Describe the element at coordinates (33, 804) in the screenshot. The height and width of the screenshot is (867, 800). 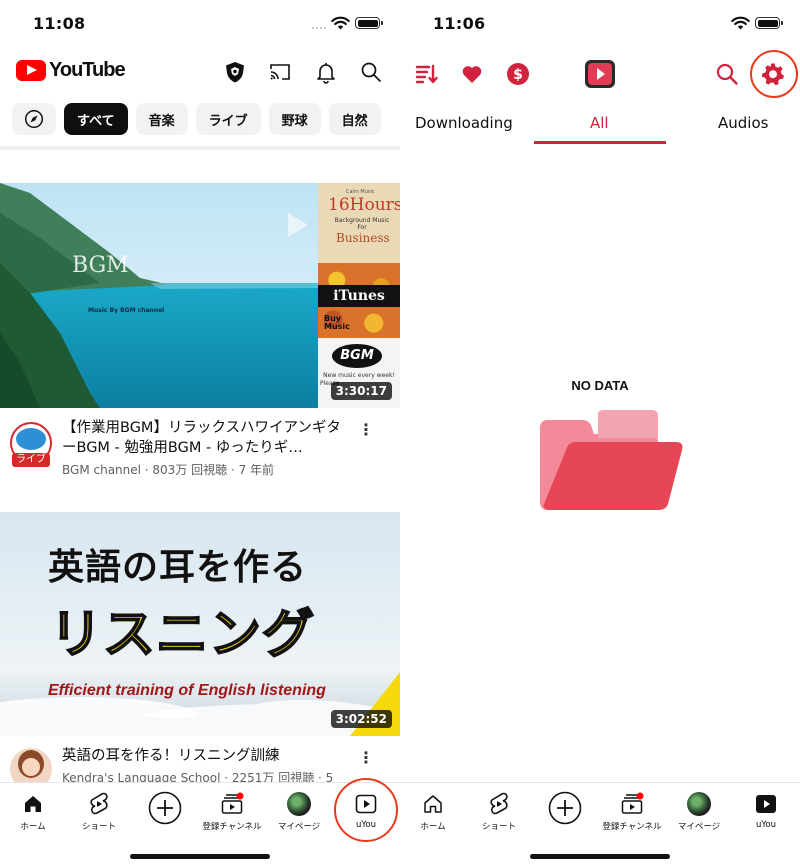
I see `home-filled-icon` at that location.